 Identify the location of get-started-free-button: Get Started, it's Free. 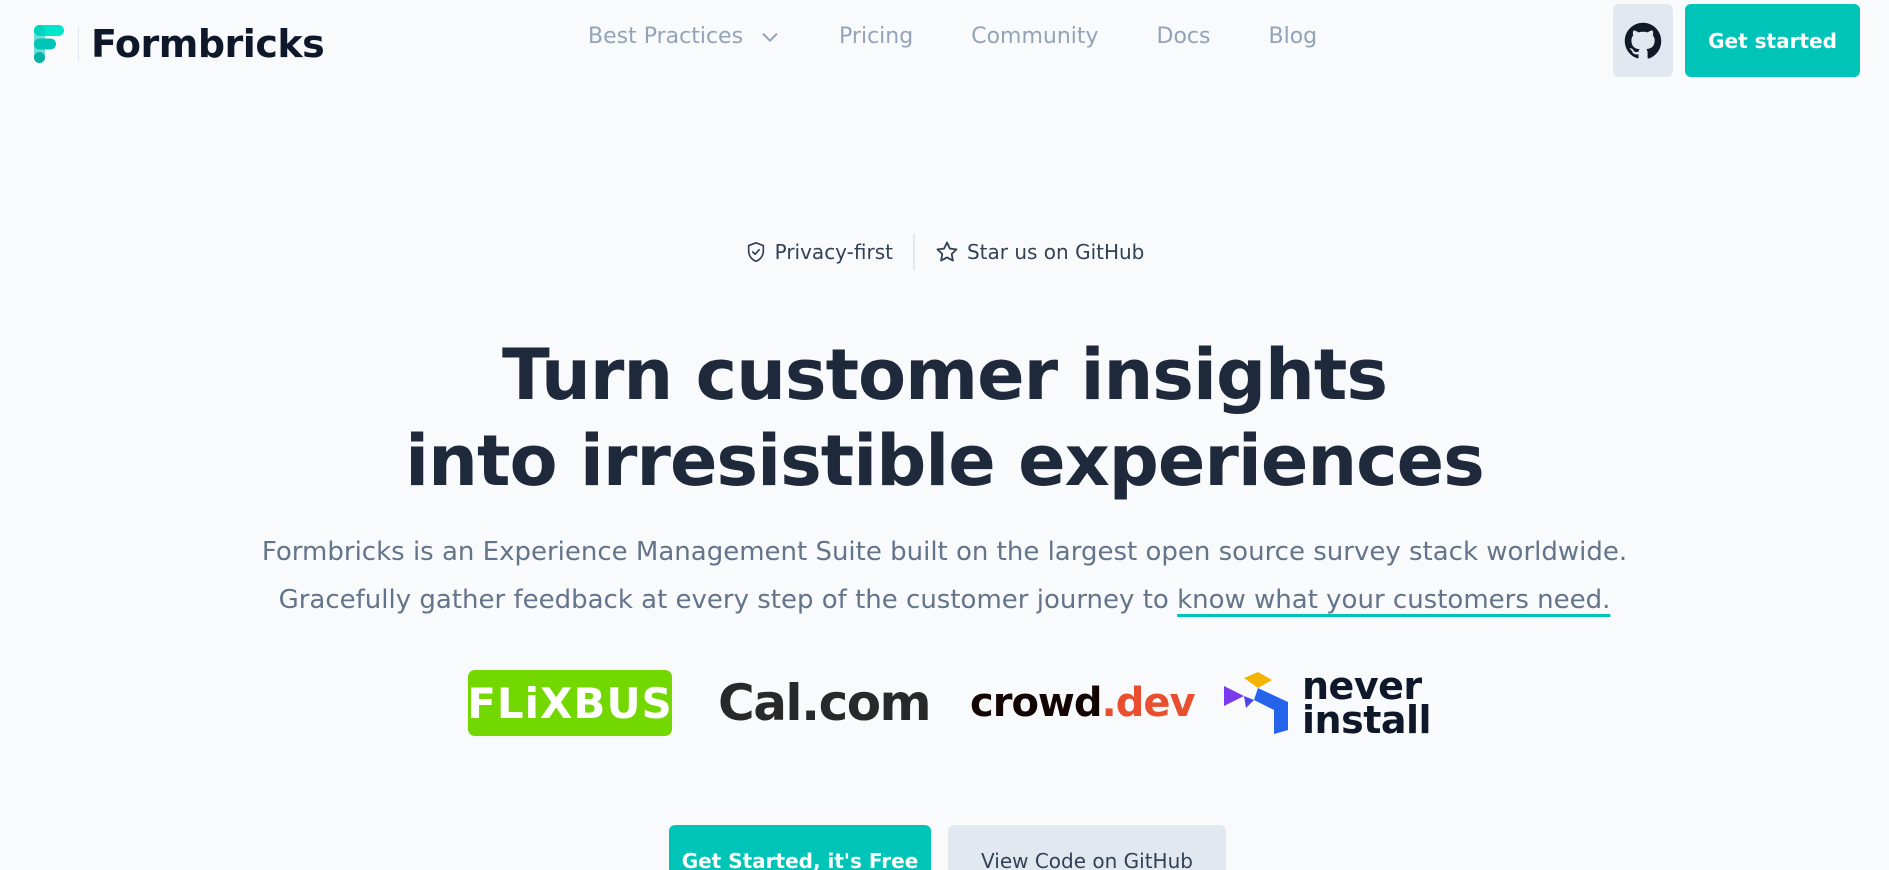
(800, 847).